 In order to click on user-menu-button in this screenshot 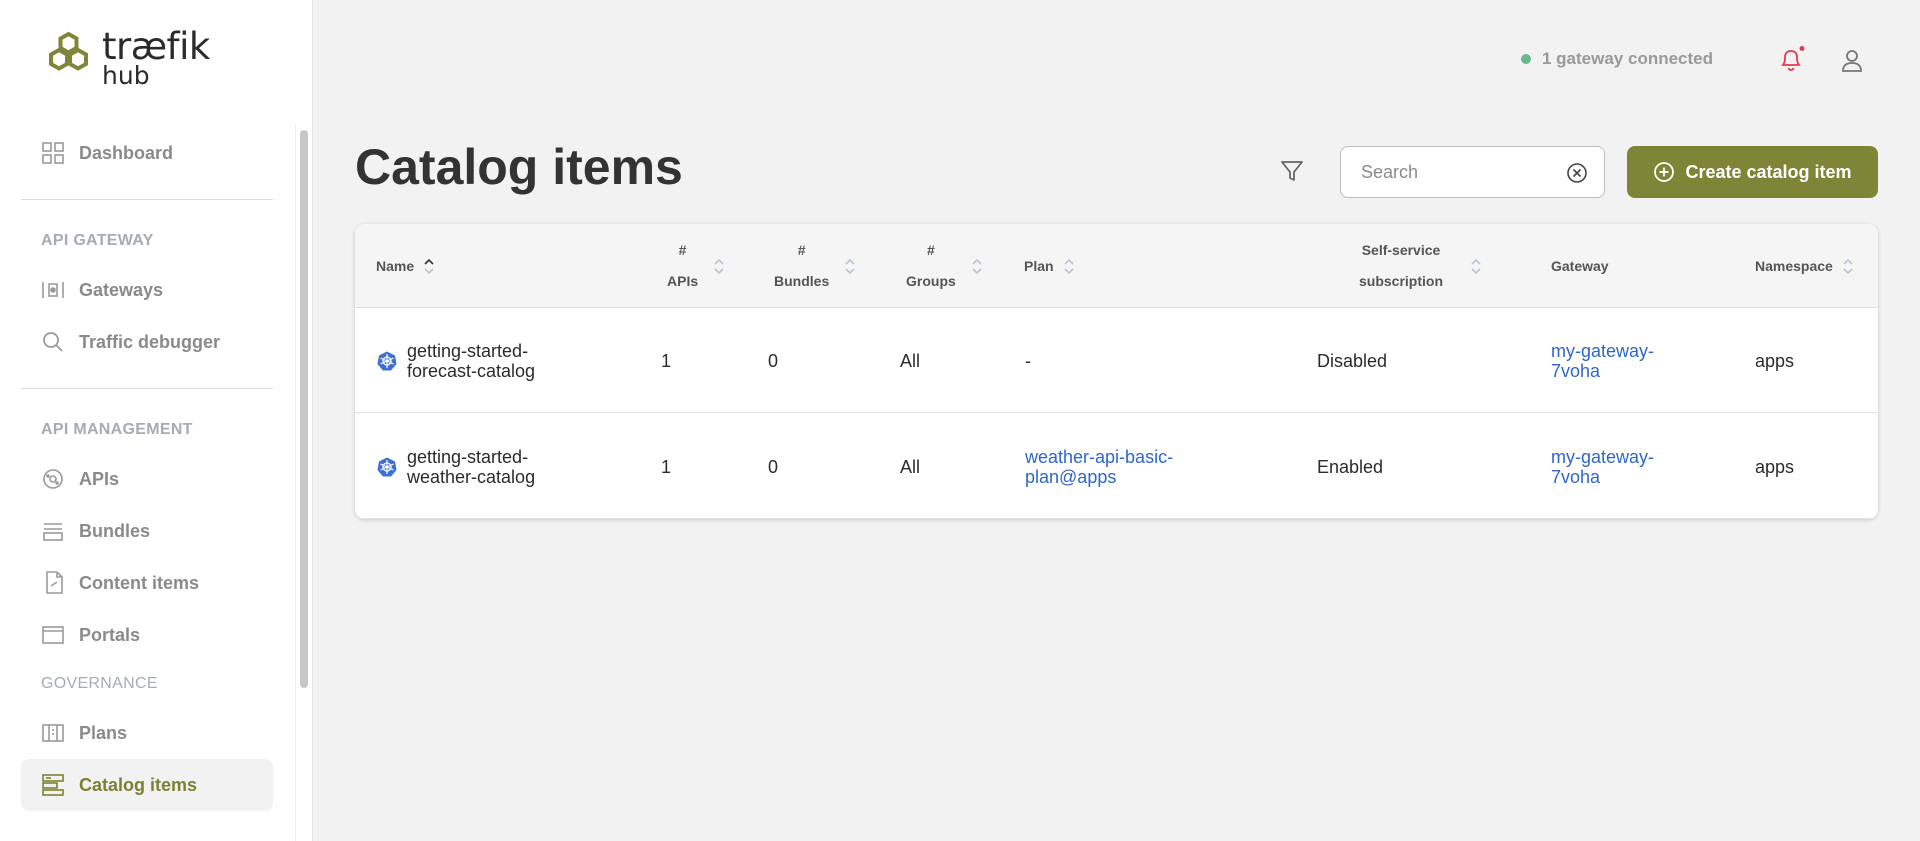, I will do `click(1852, 63)`.